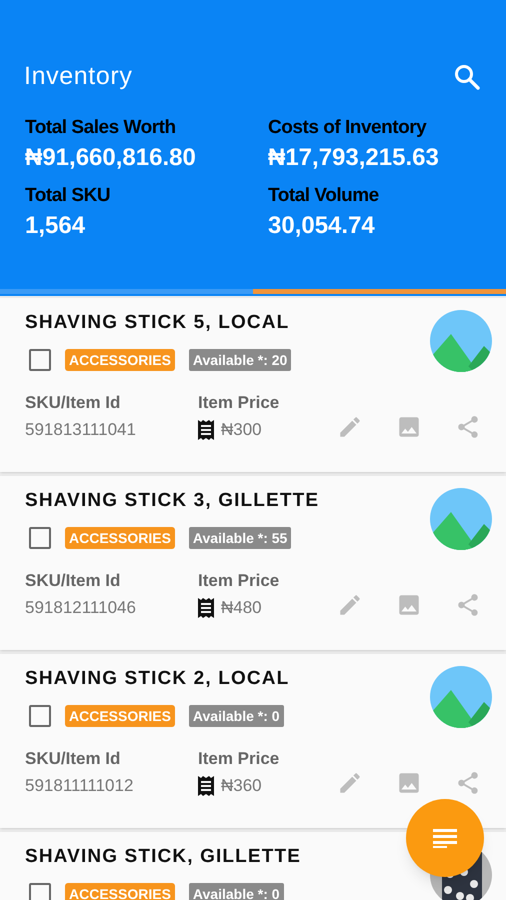 This screenshot has width=506, height=900. What do you see at coordinates (79, 786) in the screenshot?
I see `sku-value: 591811111012` at bounding box center [79, 786].